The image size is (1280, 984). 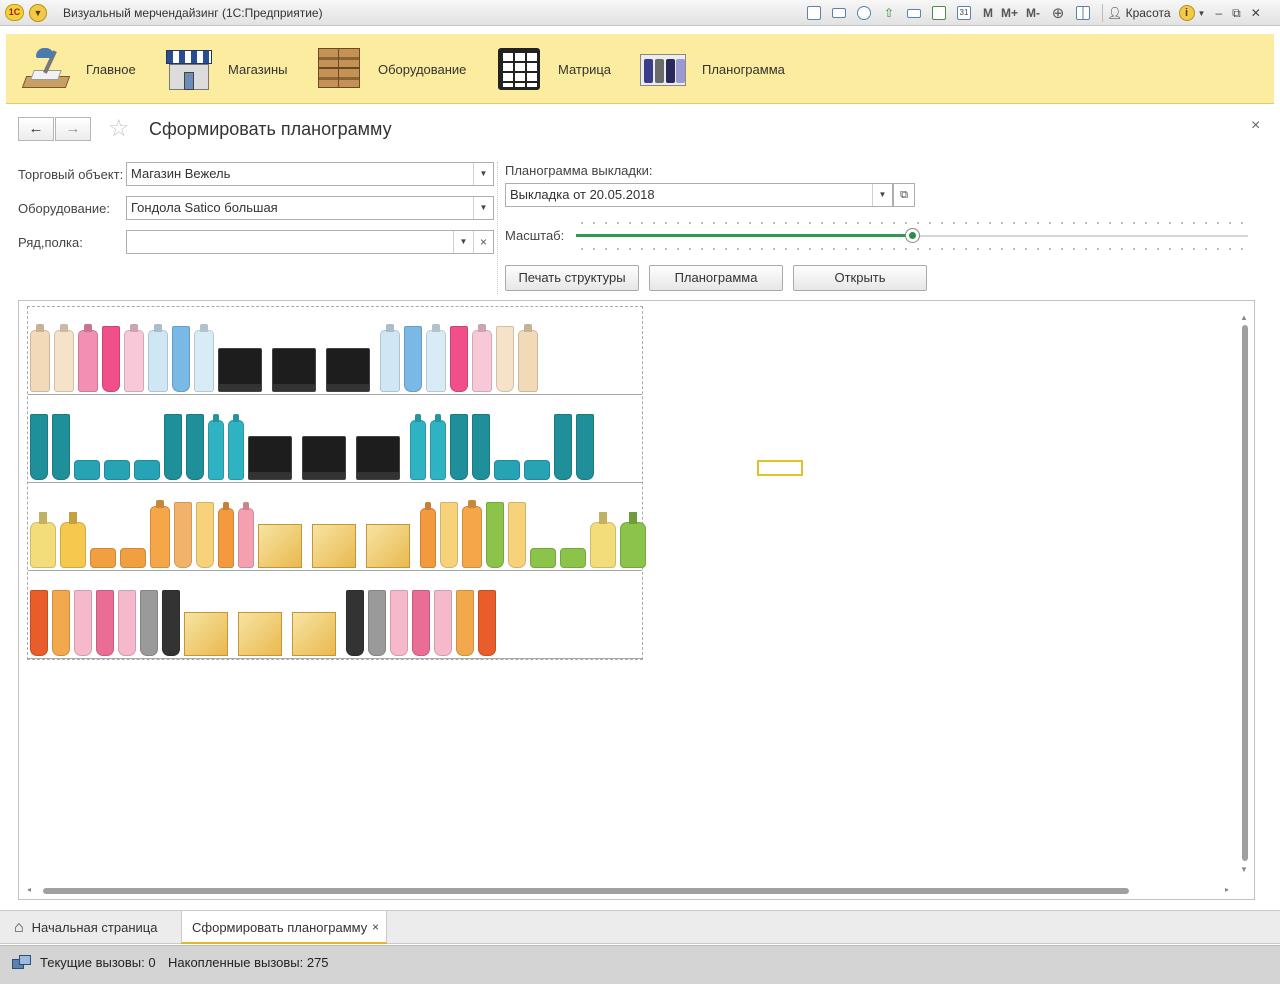 What do you see at coordinates (1009, 13) in the screenshot?
I see `memory-m-plus-button: M+` at bounding box center [1009, 13].